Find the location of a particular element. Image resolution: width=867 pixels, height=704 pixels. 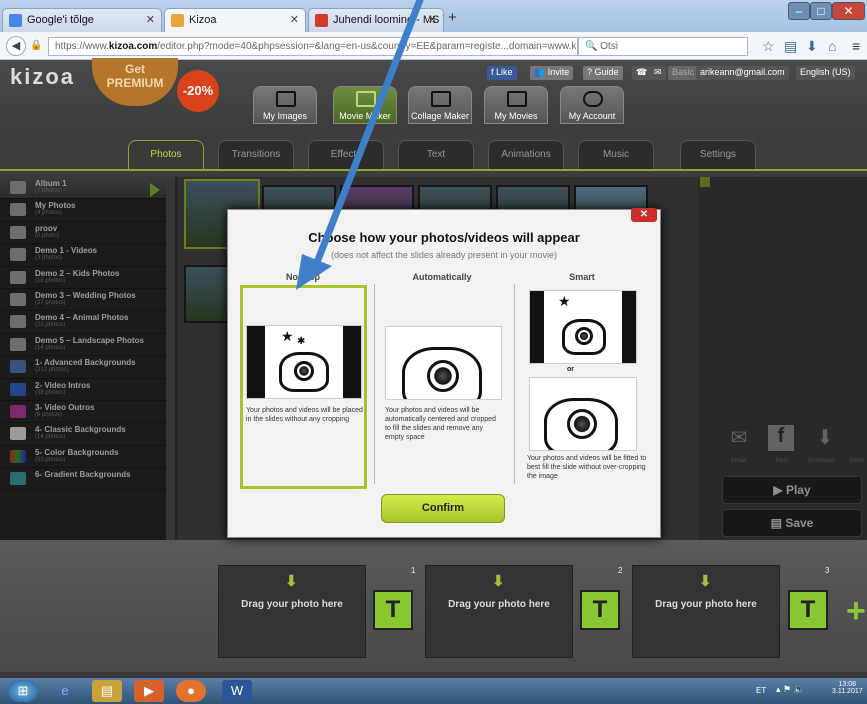

nav-my-images: My Images is located at coordinates (285, 105).